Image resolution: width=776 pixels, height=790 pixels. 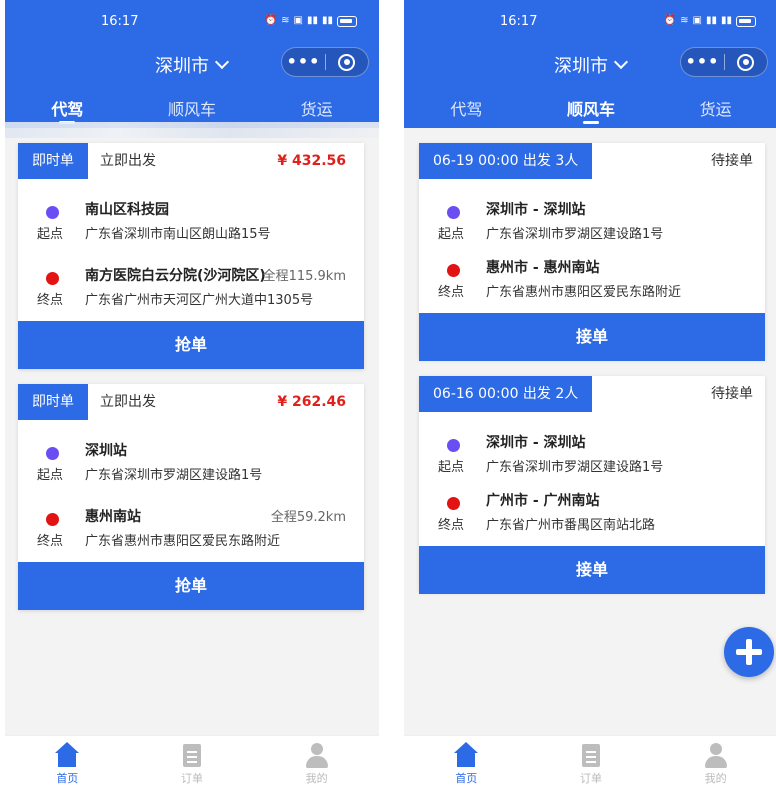 I want to click on service-tabs: 代驾 顺风车 货运, so click(x=590, y=110).